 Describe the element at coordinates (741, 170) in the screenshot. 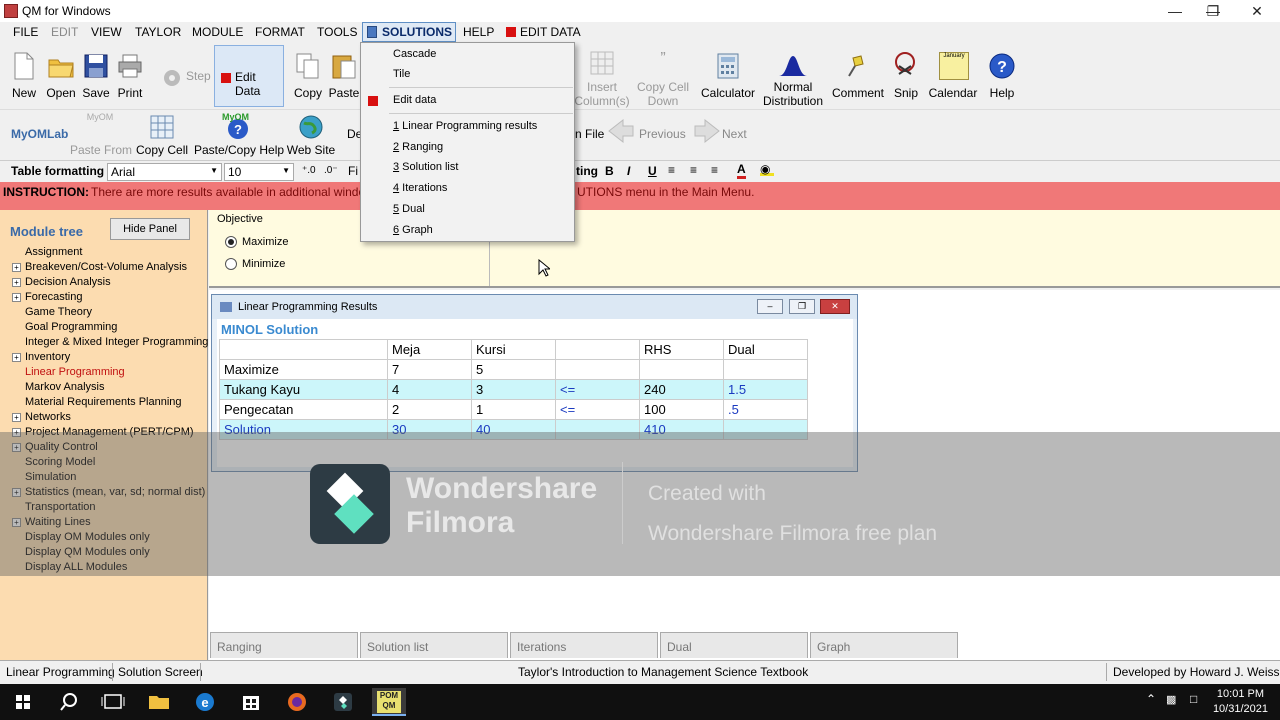

I see `font-color-icon: A` at that location.